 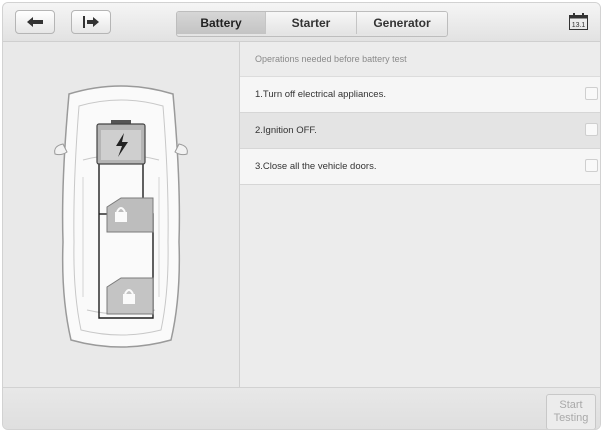 I want to click on tab-starter: Starter, so click(x=310, y=23).